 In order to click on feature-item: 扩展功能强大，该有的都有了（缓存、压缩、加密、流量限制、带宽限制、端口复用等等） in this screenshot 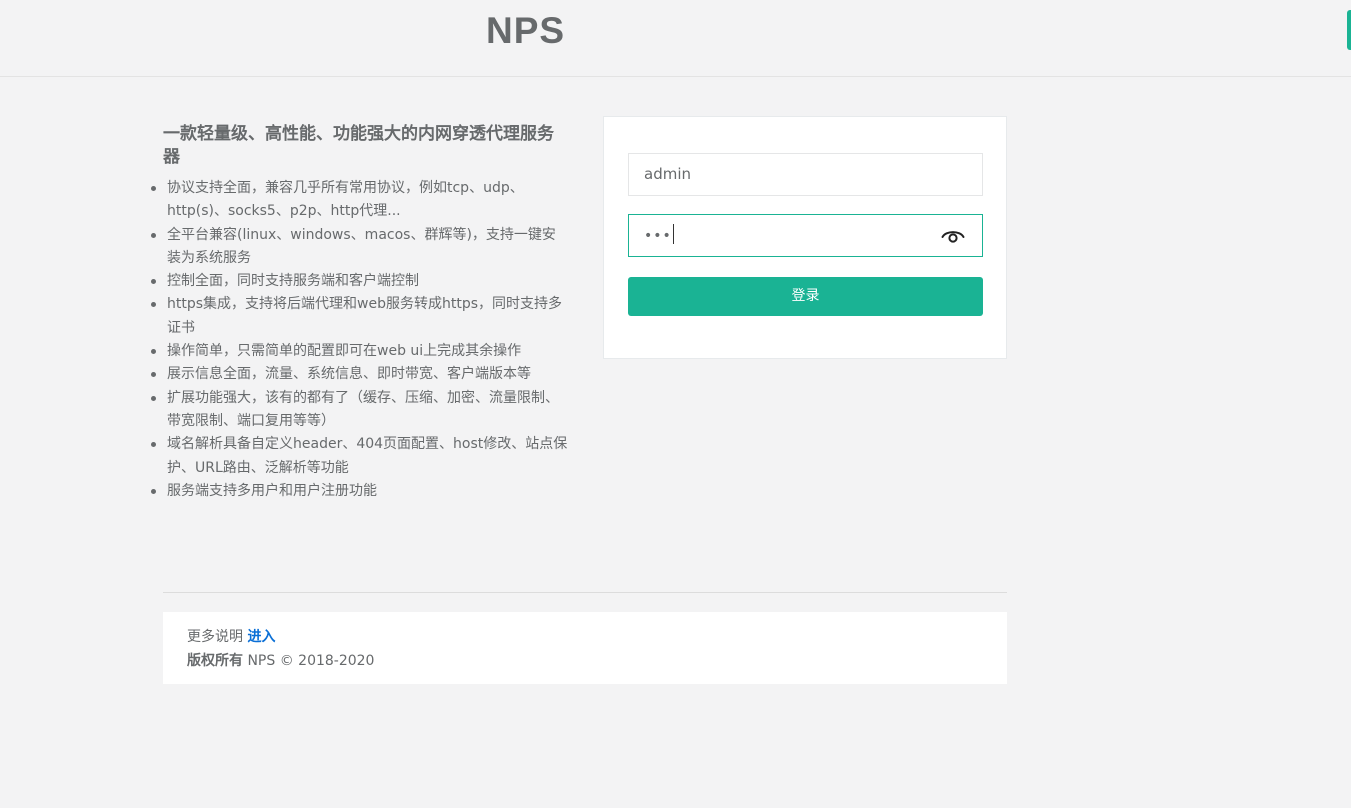, I will do `click(359, 410)`.